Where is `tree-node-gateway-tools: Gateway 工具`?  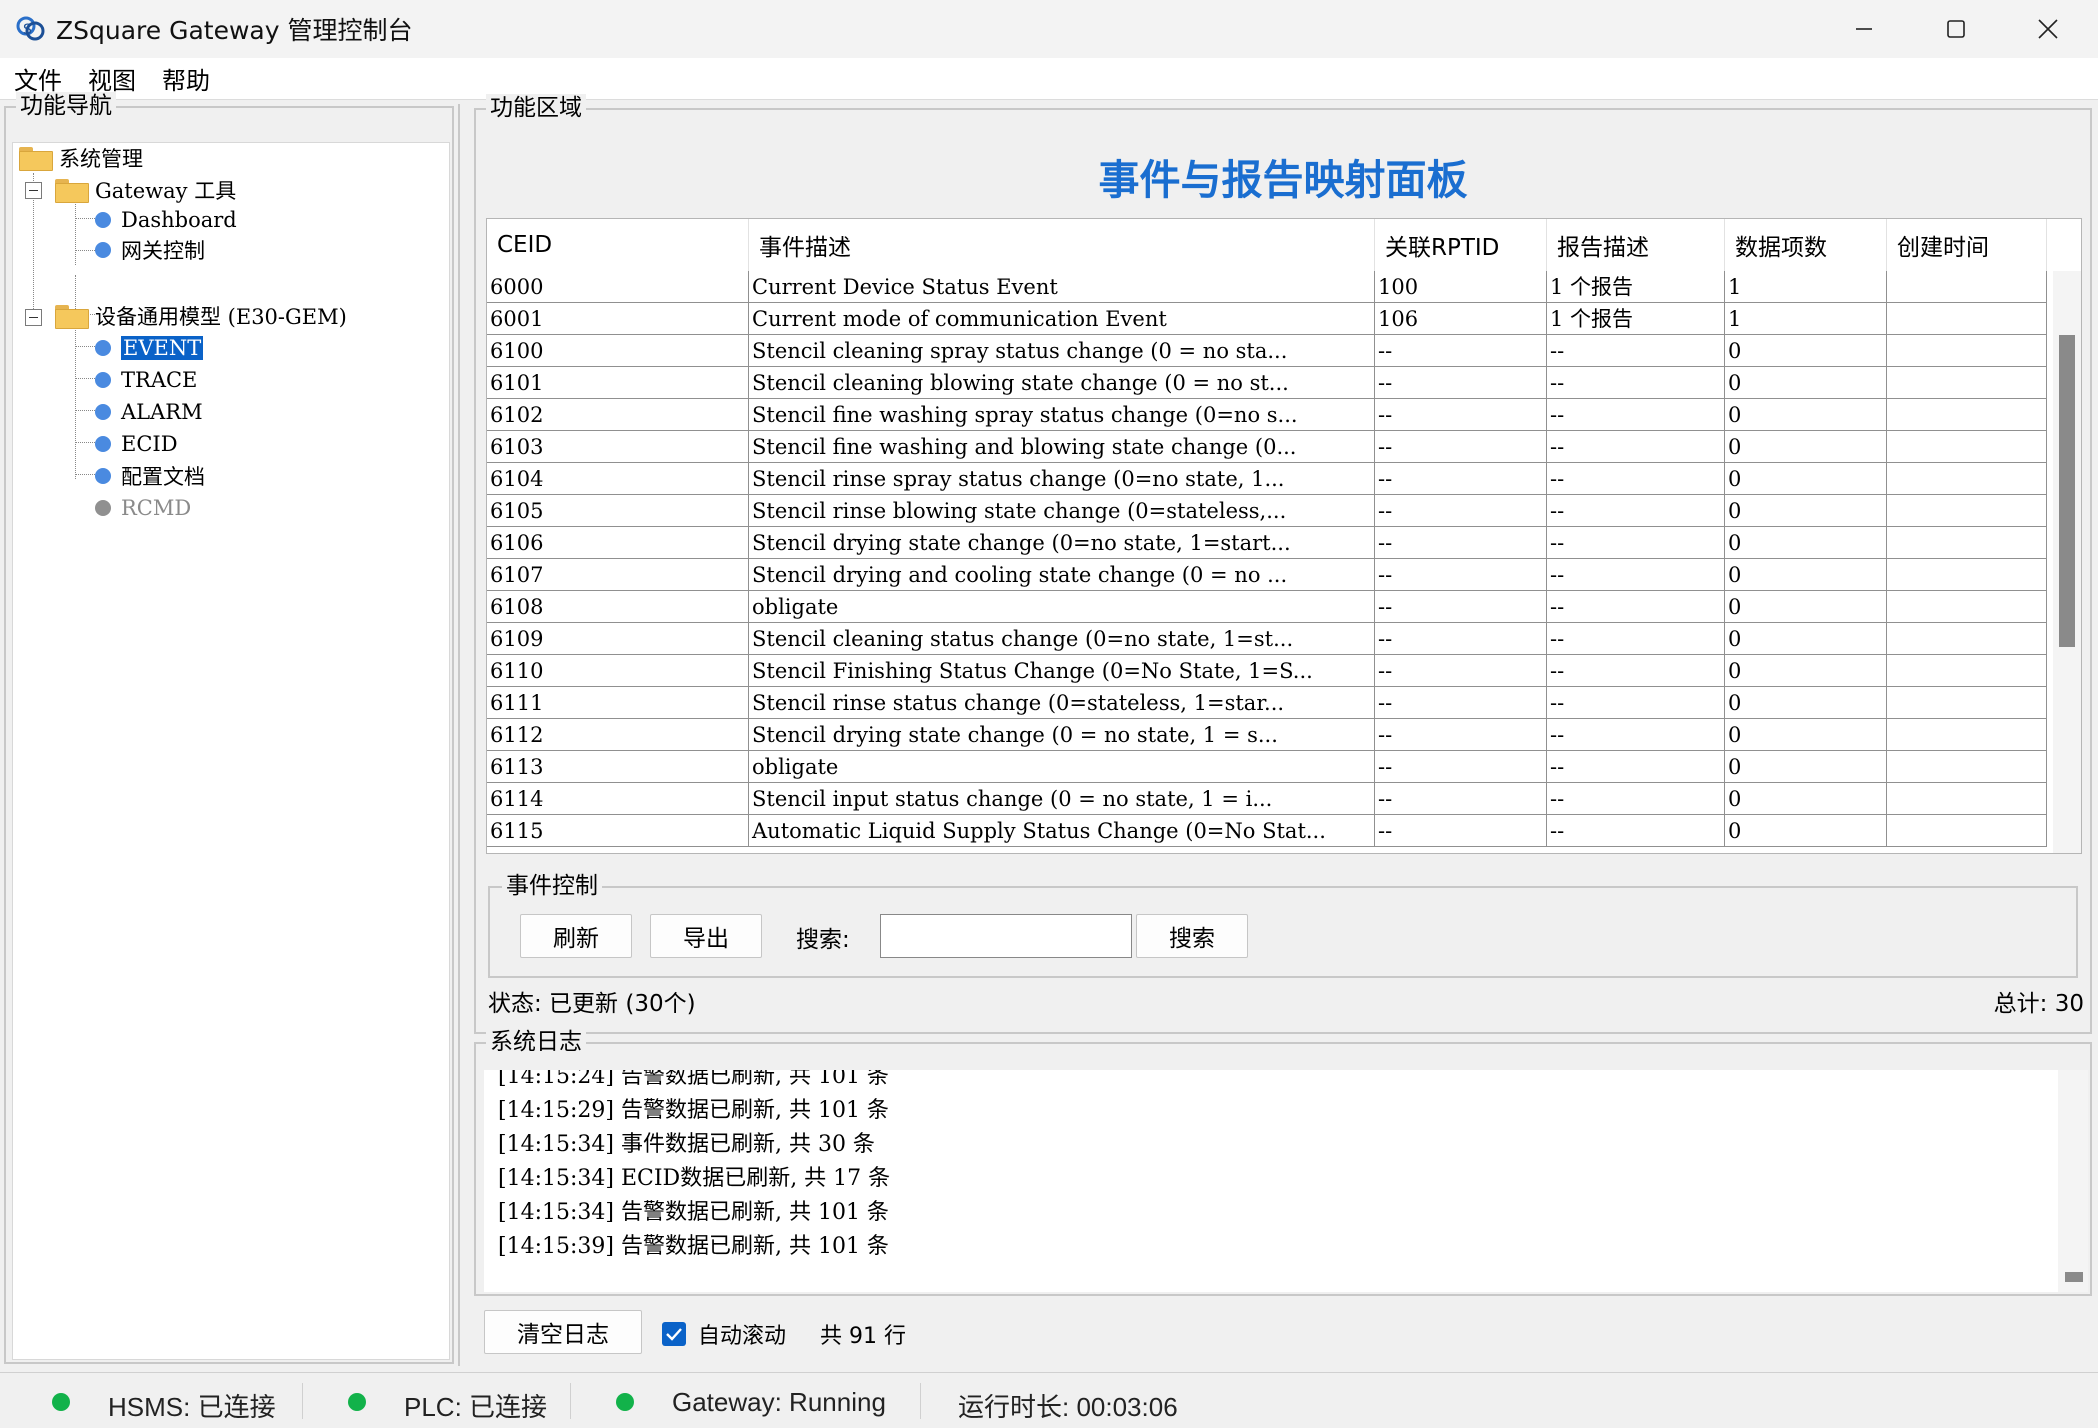 tree-node-gateway-tools: Gateway 工具 is located at coordinates (145, 190).